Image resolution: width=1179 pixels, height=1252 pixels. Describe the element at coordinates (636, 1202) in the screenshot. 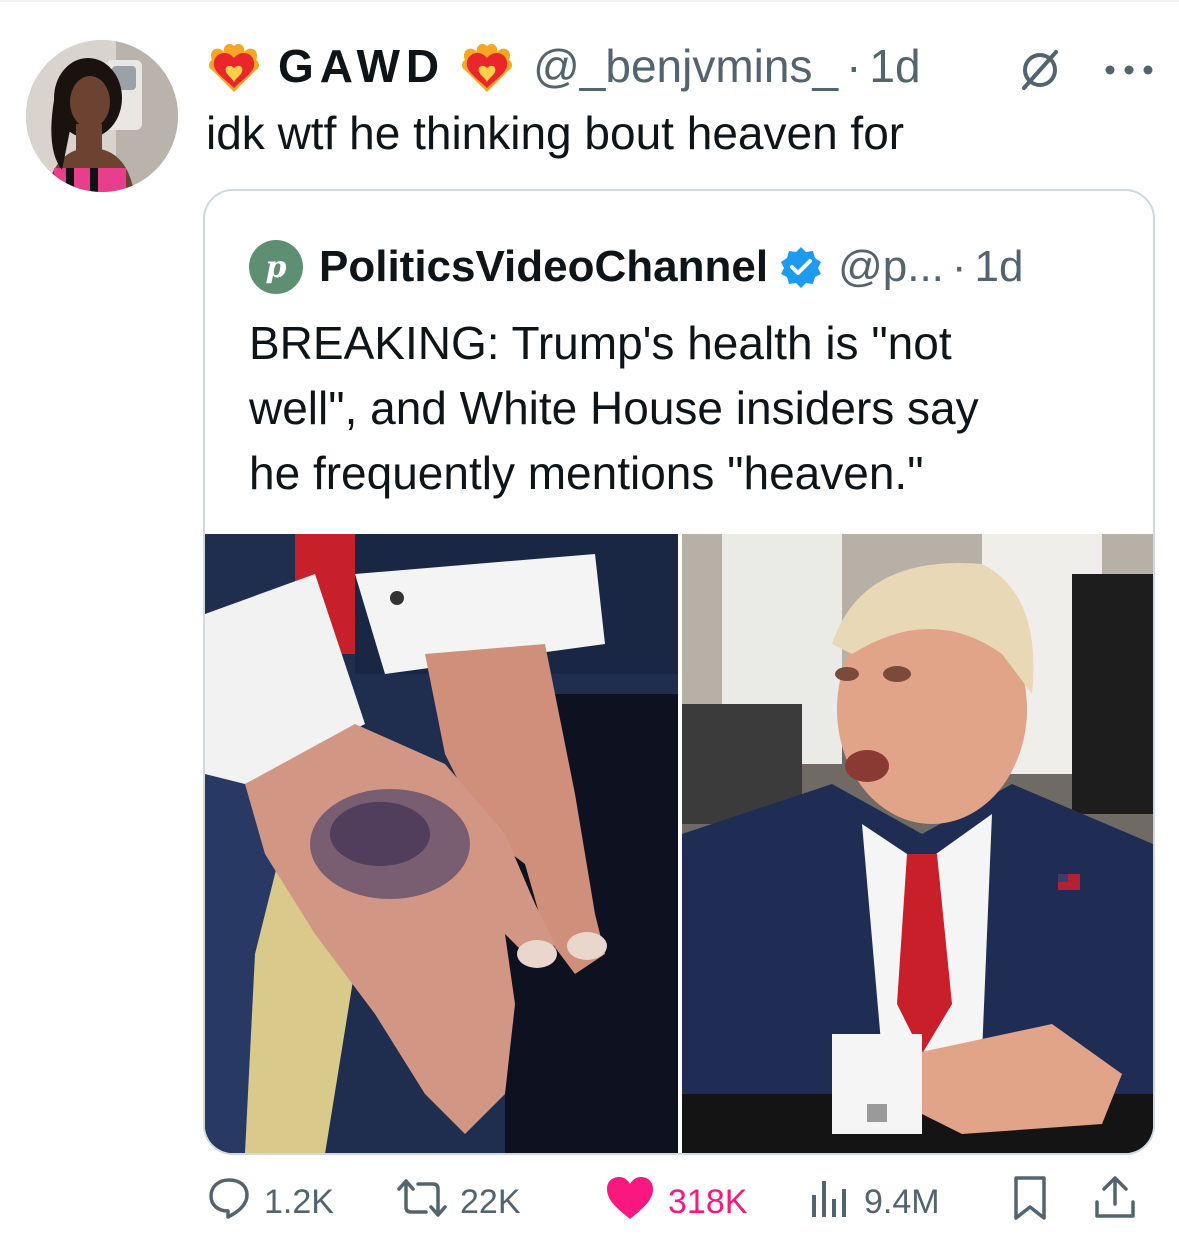

I see `heart-filled-icon` at that location.